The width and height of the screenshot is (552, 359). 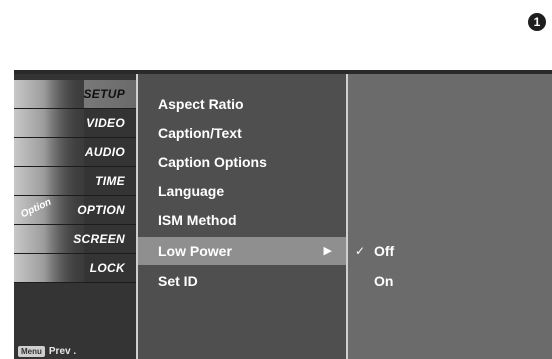 I want to click on submenu-option-label: Off, so click(x=384, y=251).